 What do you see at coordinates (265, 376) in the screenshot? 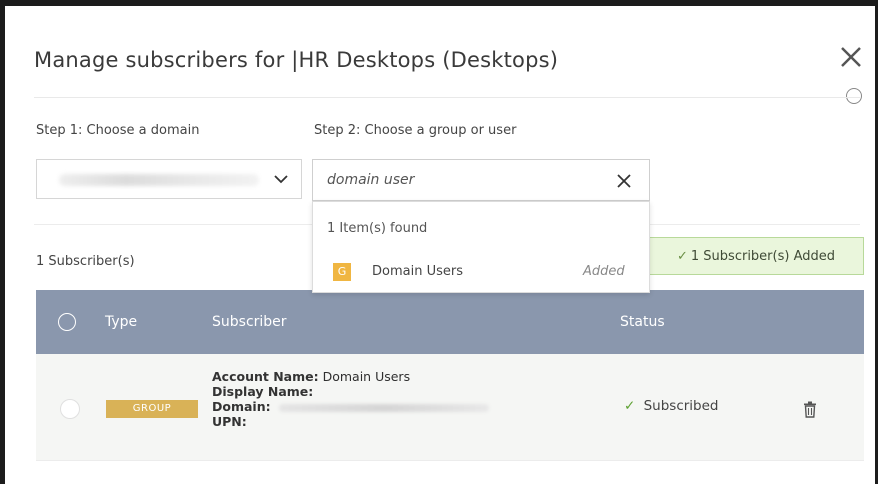
I see `account-name-label: Account Name:` at bounding box center [265, 376].